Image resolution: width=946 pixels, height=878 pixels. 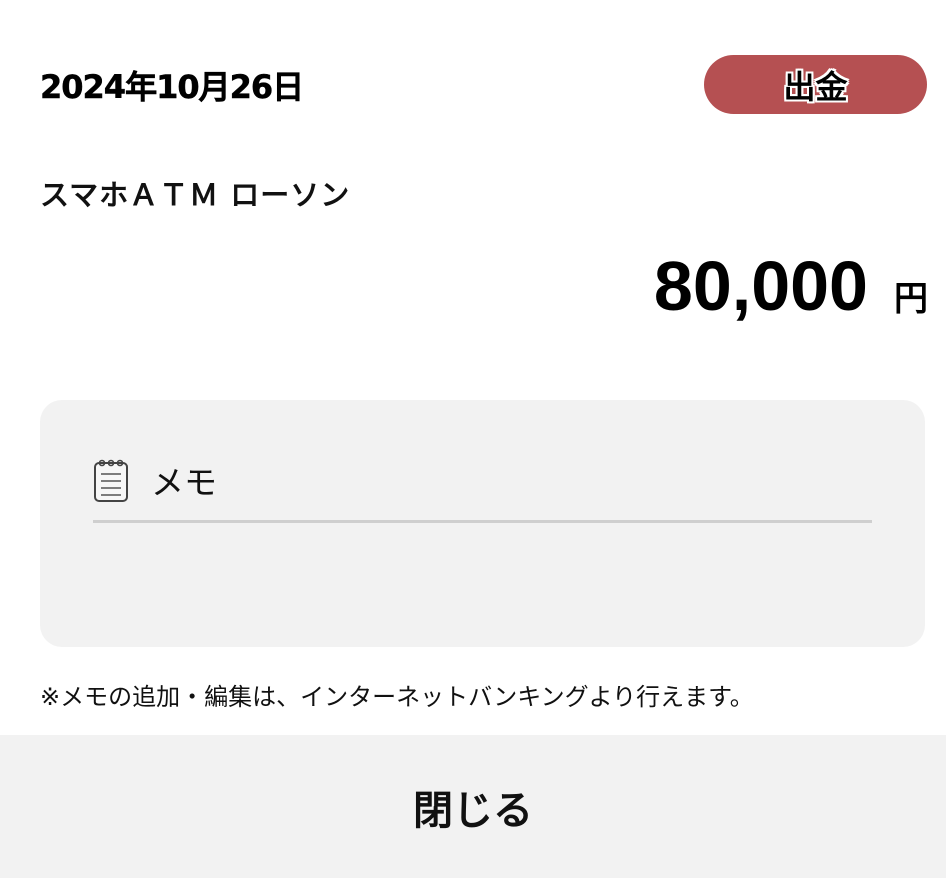 I want to click on amount-value: 80,000, so click(x=760, y=286).